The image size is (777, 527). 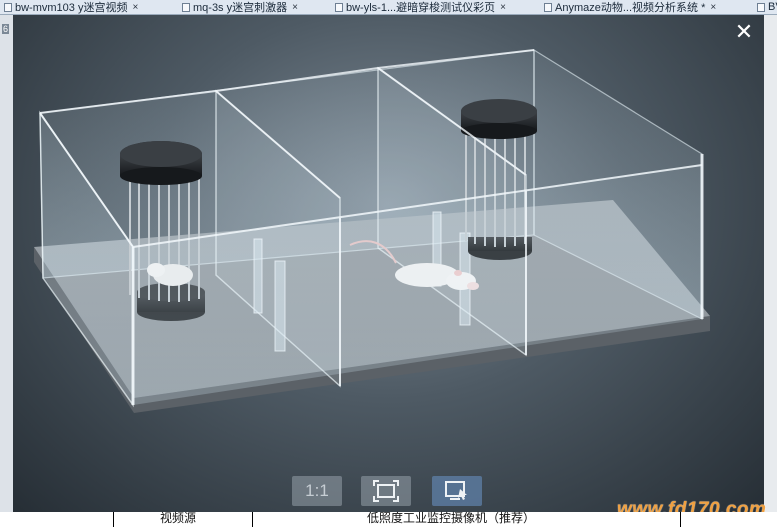 I want to click on right-panel-edge, so click(x=770, y=263).